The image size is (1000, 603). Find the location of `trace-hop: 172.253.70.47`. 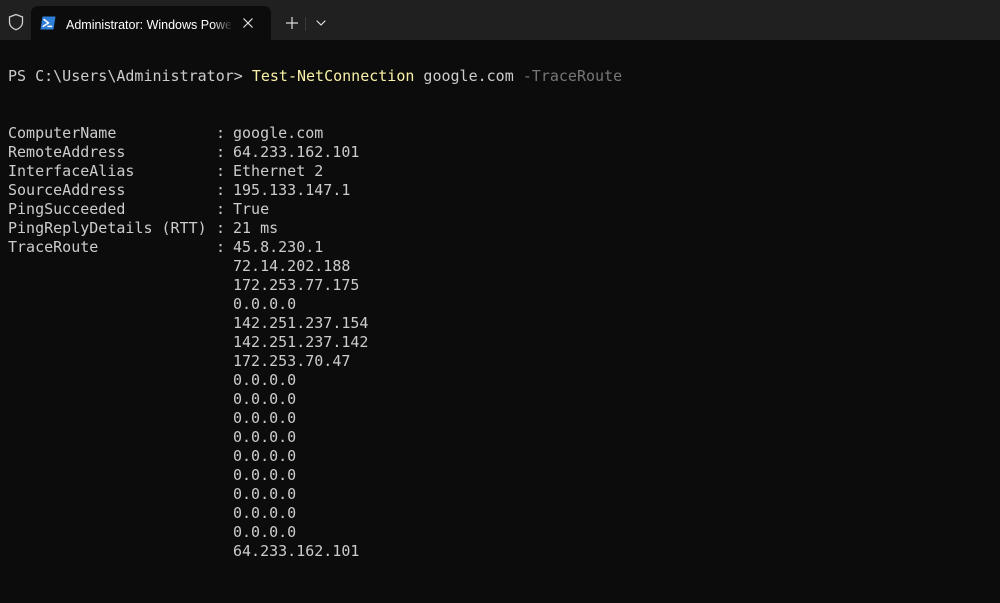

trace-hop: 172.253.70.47 is located at coordinates (292, 361).